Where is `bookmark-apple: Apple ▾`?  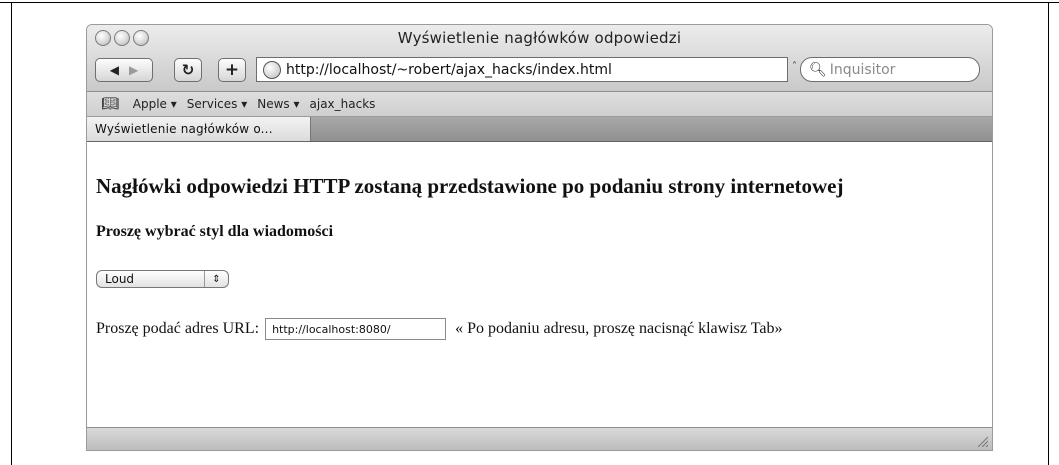 bookmark-apple: Apple ▾ is located at coordinates (155, 104).